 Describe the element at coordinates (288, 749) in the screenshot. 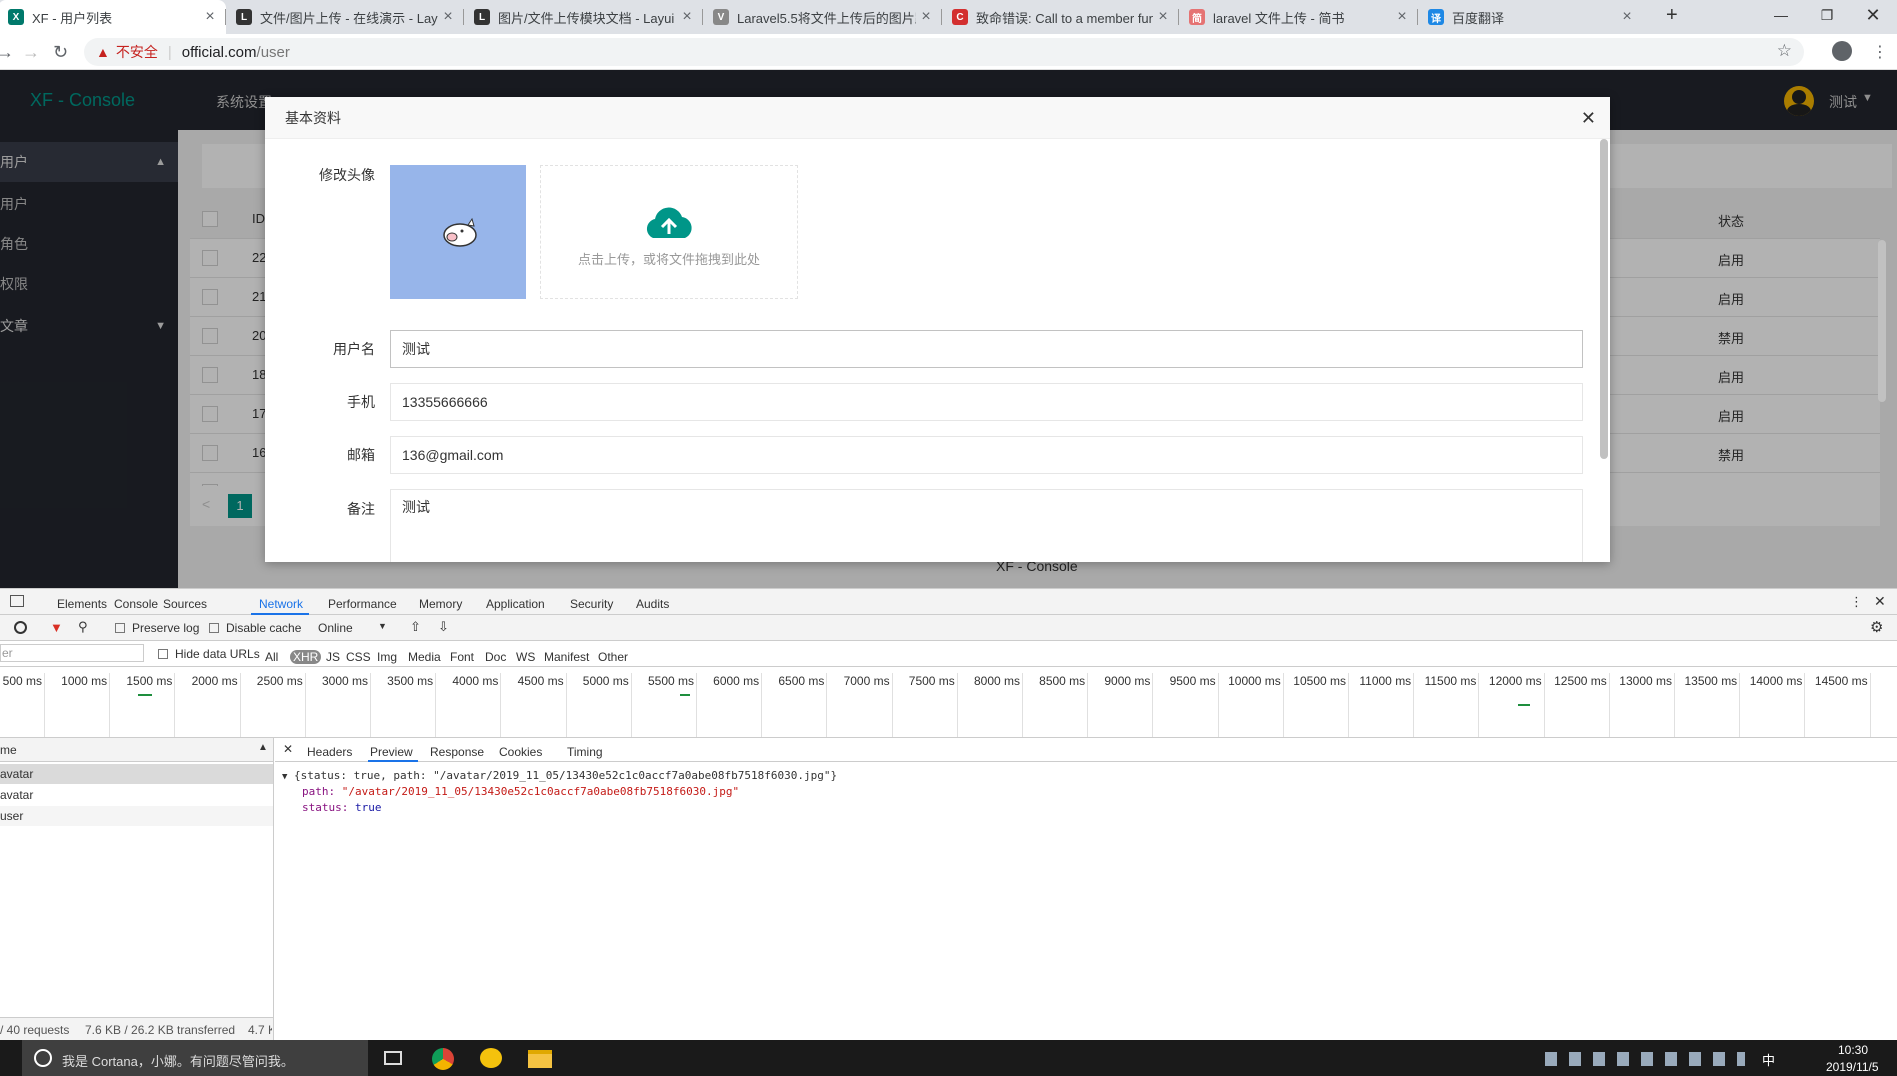

I see `detail-close-icon: ✕` at that location.